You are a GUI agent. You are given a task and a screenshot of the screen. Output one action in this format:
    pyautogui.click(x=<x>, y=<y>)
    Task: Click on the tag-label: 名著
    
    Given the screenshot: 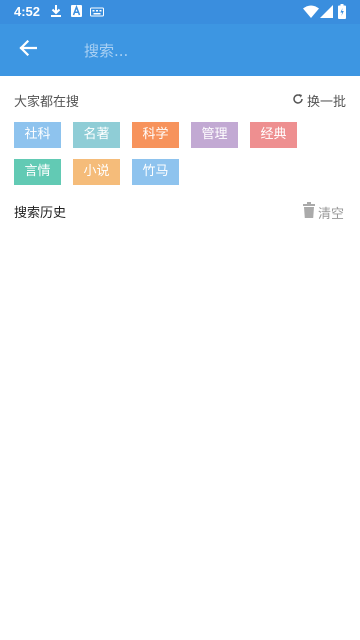 What is the action you would take?
    pyautogui.click(x=96, y=134)
    